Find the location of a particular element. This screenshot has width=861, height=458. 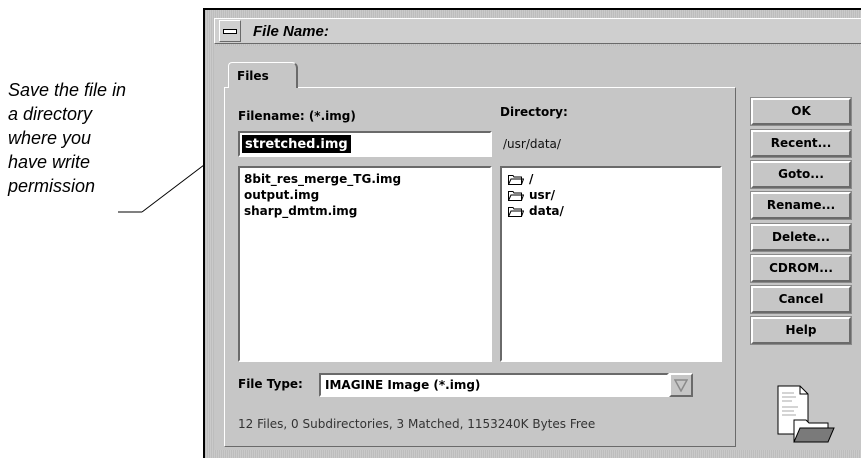

window-menu-icon is located at coordinates (230, 31).